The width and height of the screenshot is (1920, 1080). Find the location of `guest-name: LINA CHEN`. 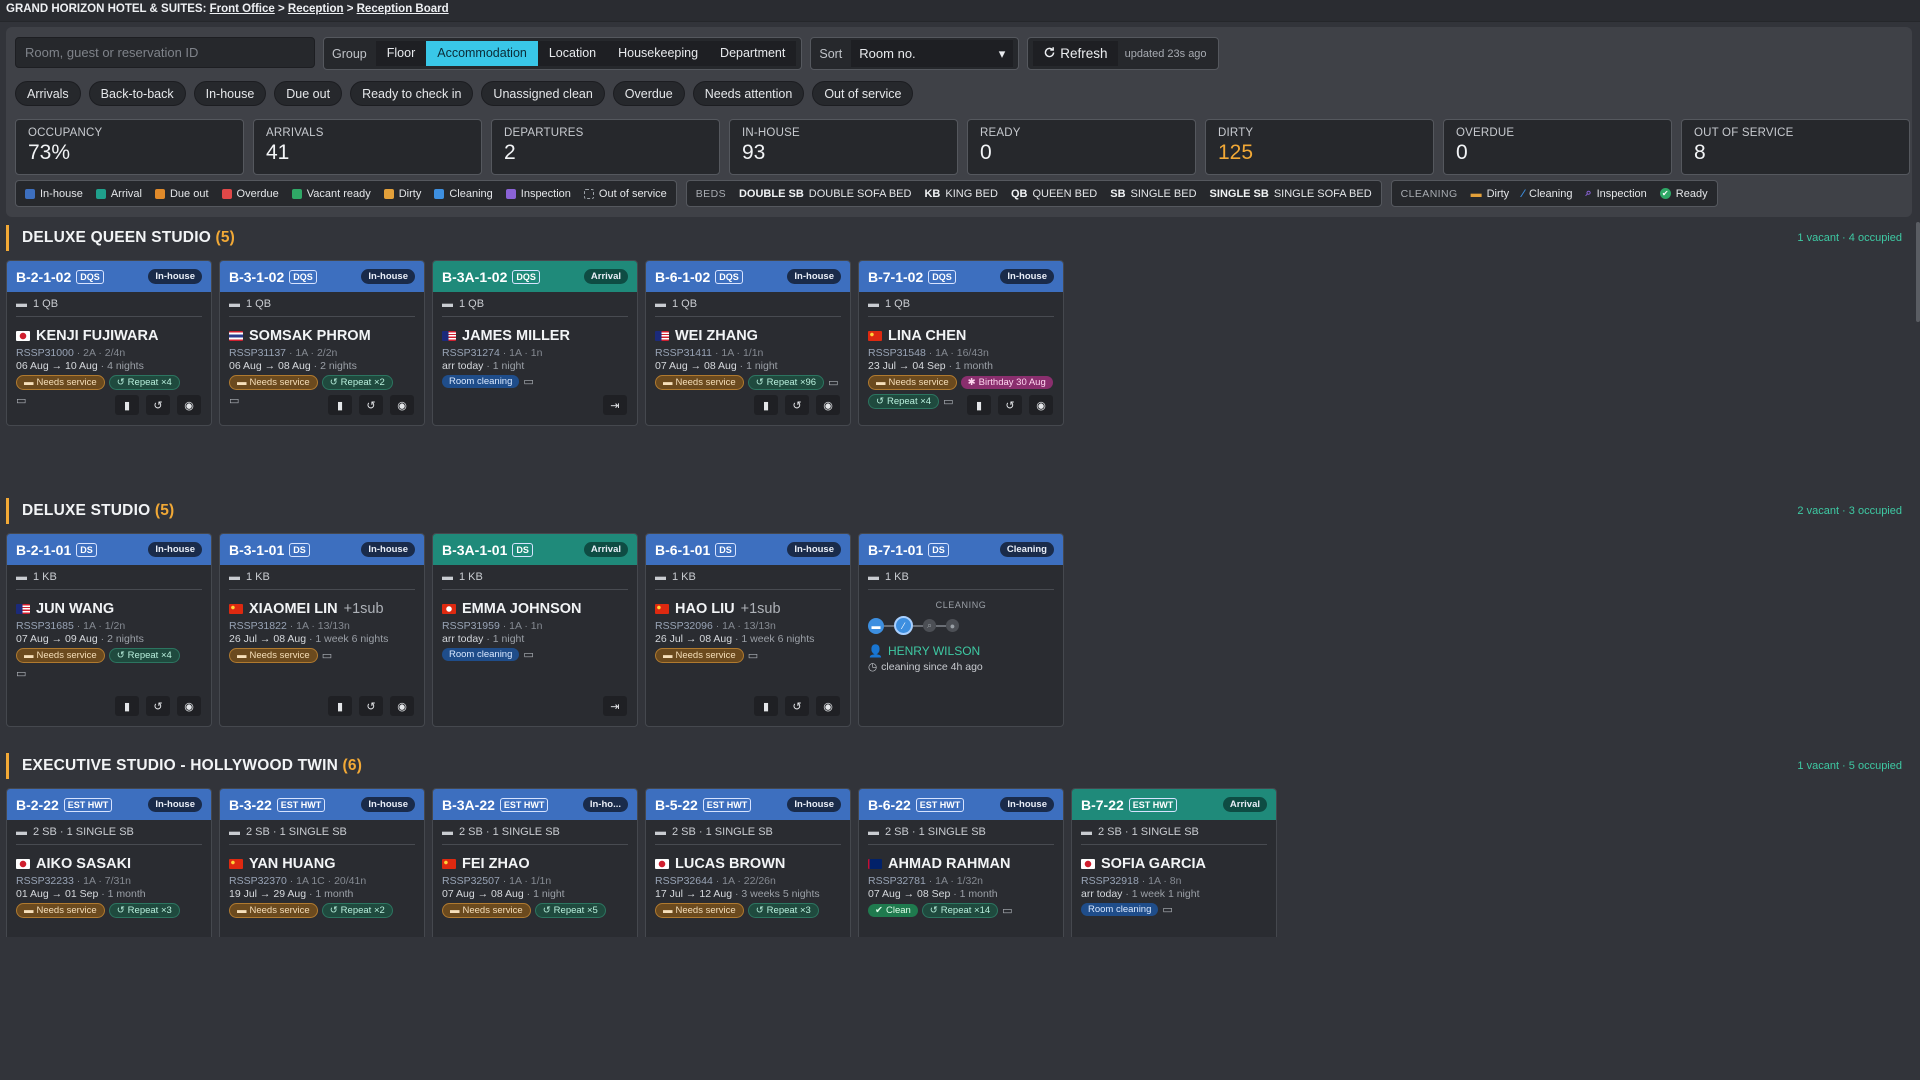

guest-name: LINA CHEN is located at coordinates (961, 336).